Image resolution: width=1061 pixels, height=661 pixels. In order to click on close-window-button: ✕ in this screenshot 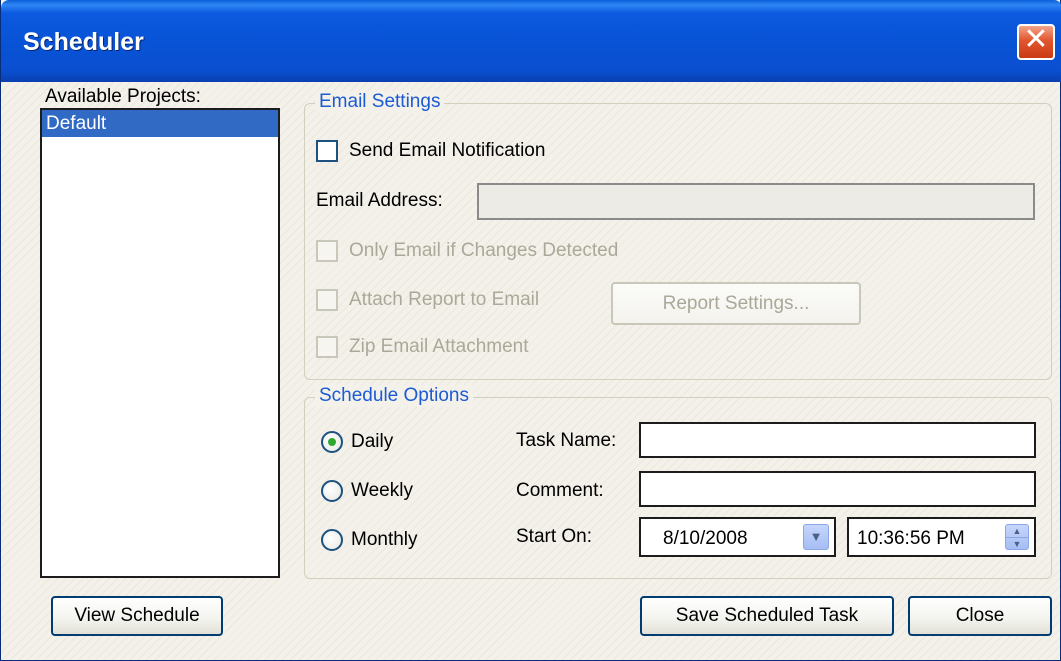, I will do `click(1036, 42)`.